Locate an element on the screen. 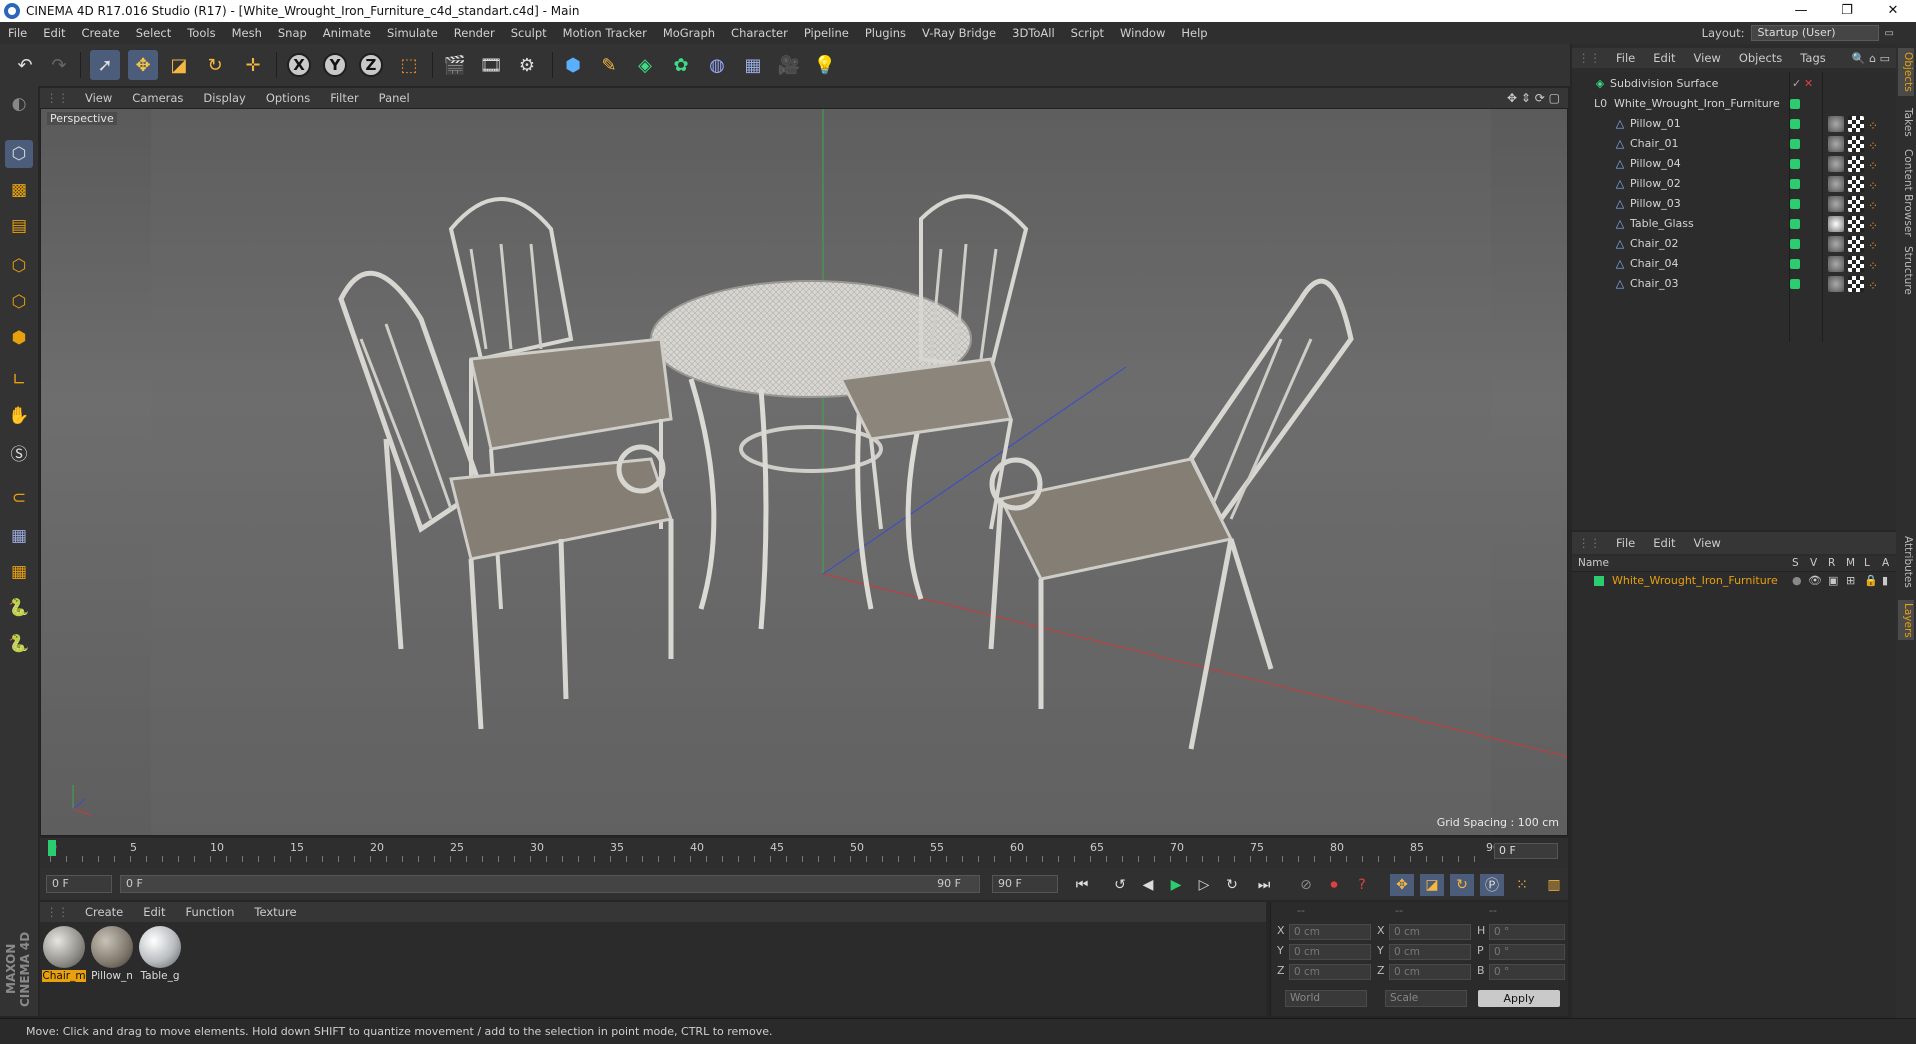 This screenshot has width=1916, height=1044. layers-menu-view: View is located at coordinates (1707, 543).